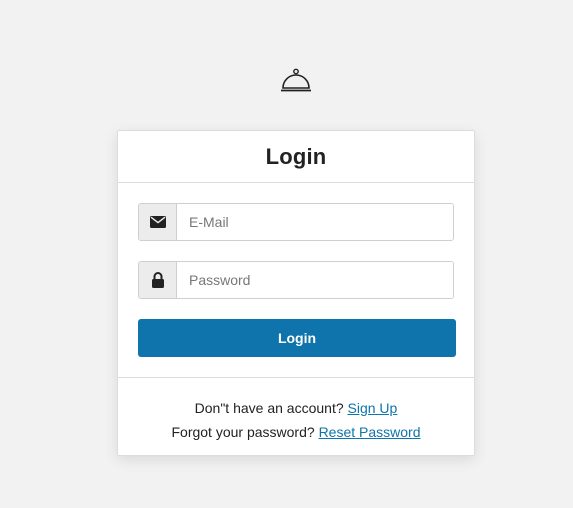 This screenshot has height=508, width=573. I want to click on signup-line: Don"t have an account? Sign Up, so click(296, 408).